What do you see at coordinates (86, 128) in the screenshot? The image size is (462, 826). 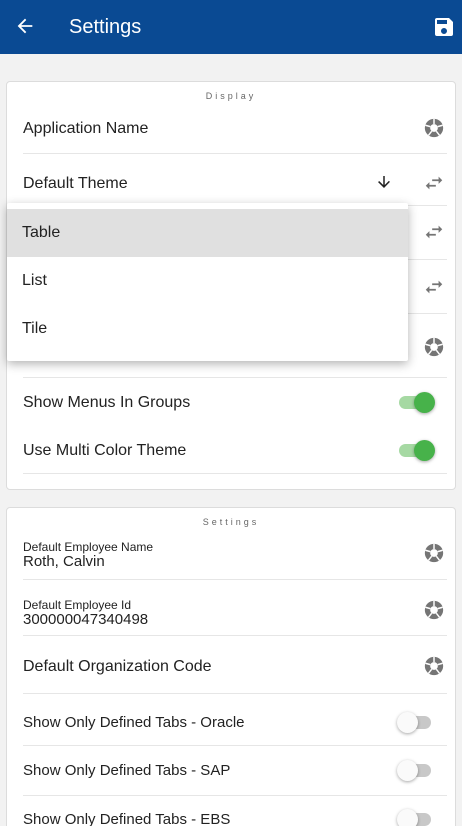 I see `application-name-label: Application Name` at bounding box center [86, 128].